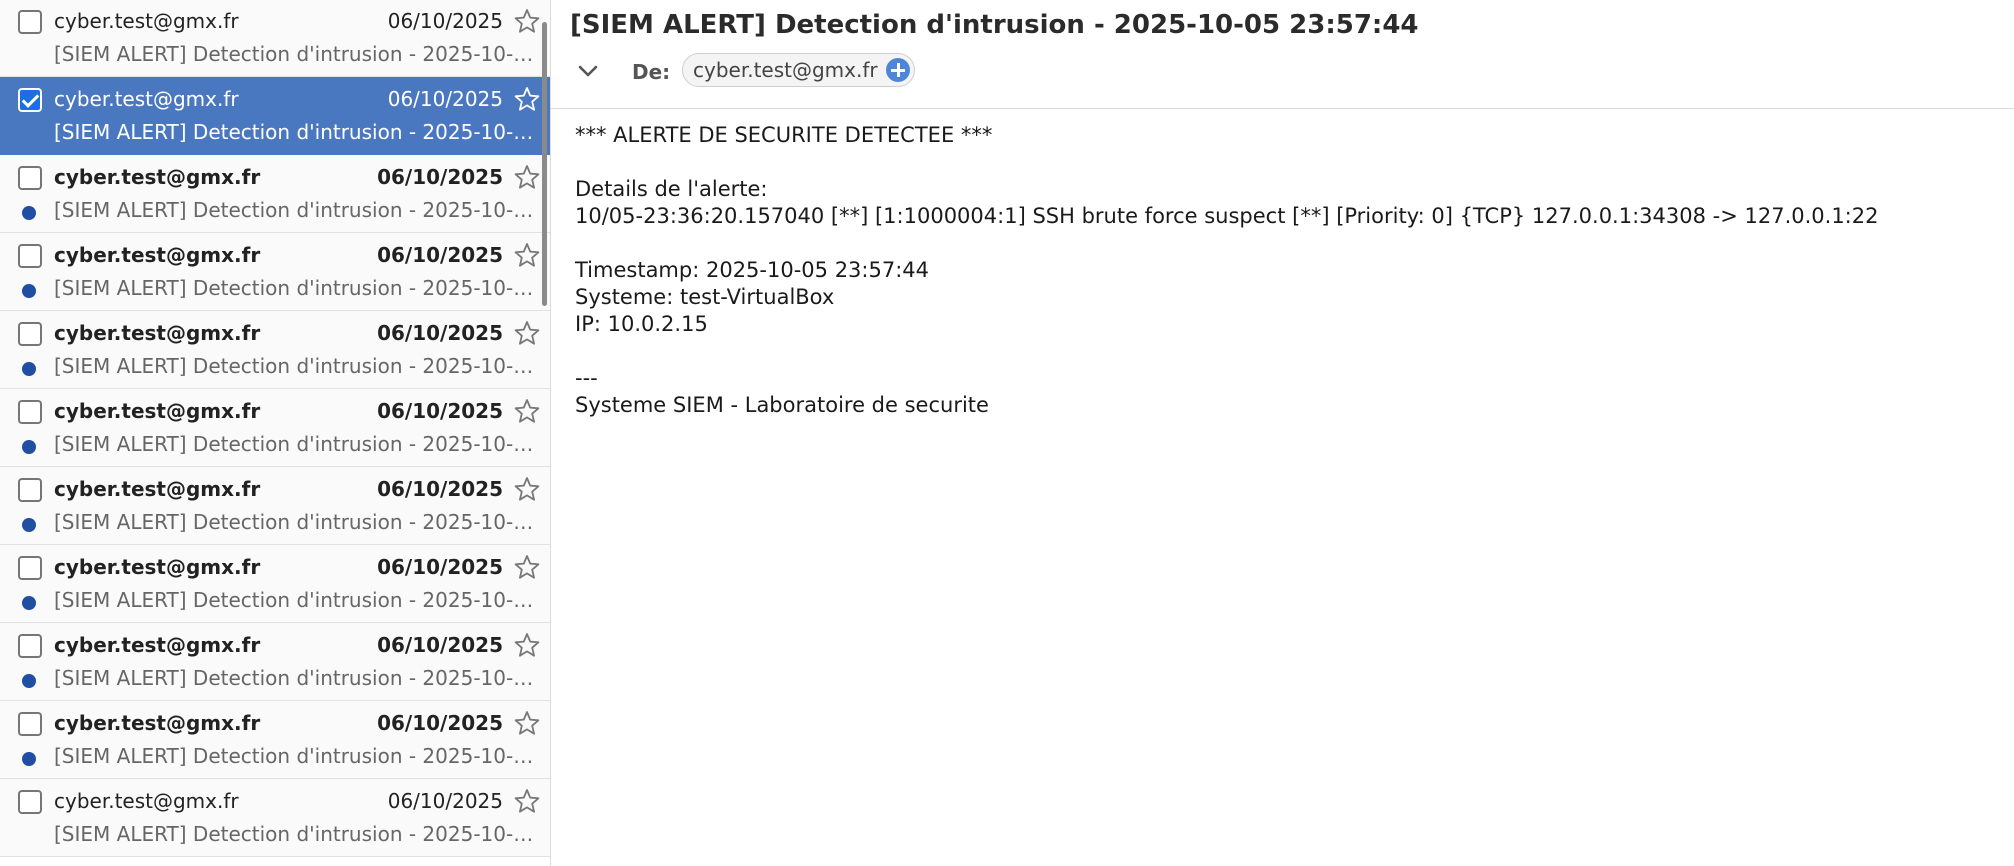  What do you see at coordinates (705, 297) in the screenshot?
I see `body-line: Systeme: test-VirtualBox` at bounding box center [705, 297].